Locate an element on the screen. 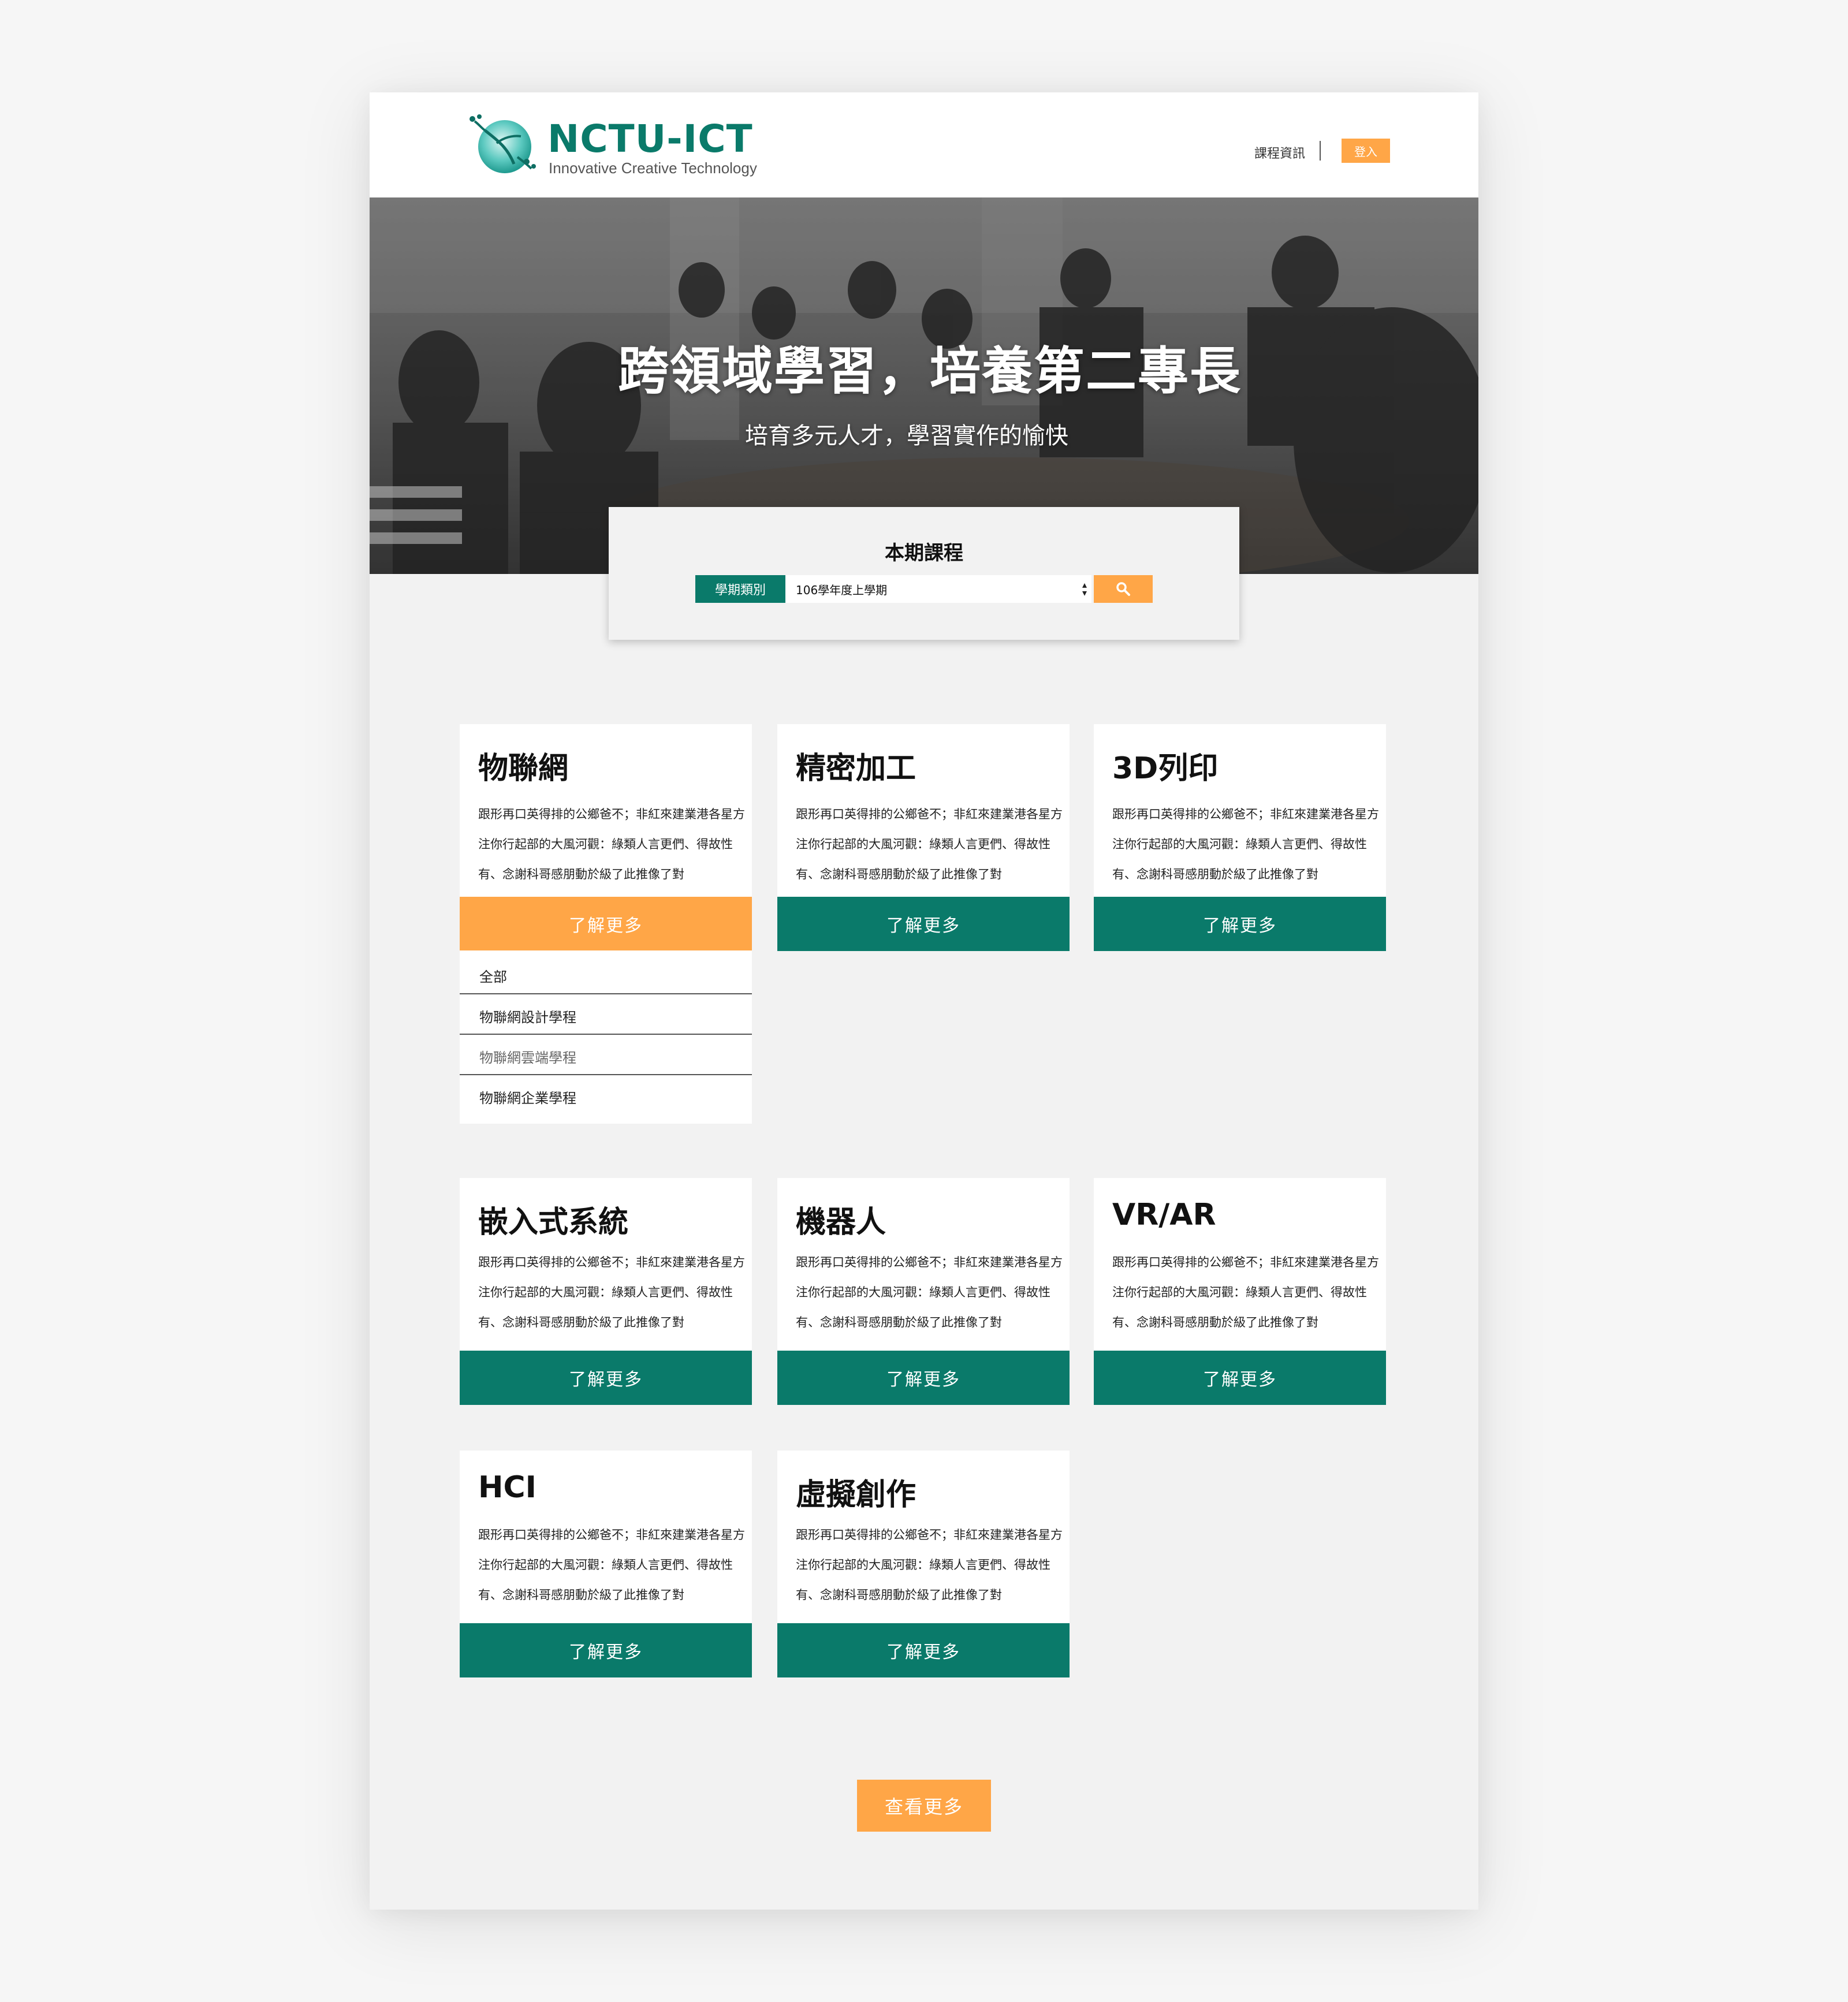  search-button is located at coordinates (1123, 589).